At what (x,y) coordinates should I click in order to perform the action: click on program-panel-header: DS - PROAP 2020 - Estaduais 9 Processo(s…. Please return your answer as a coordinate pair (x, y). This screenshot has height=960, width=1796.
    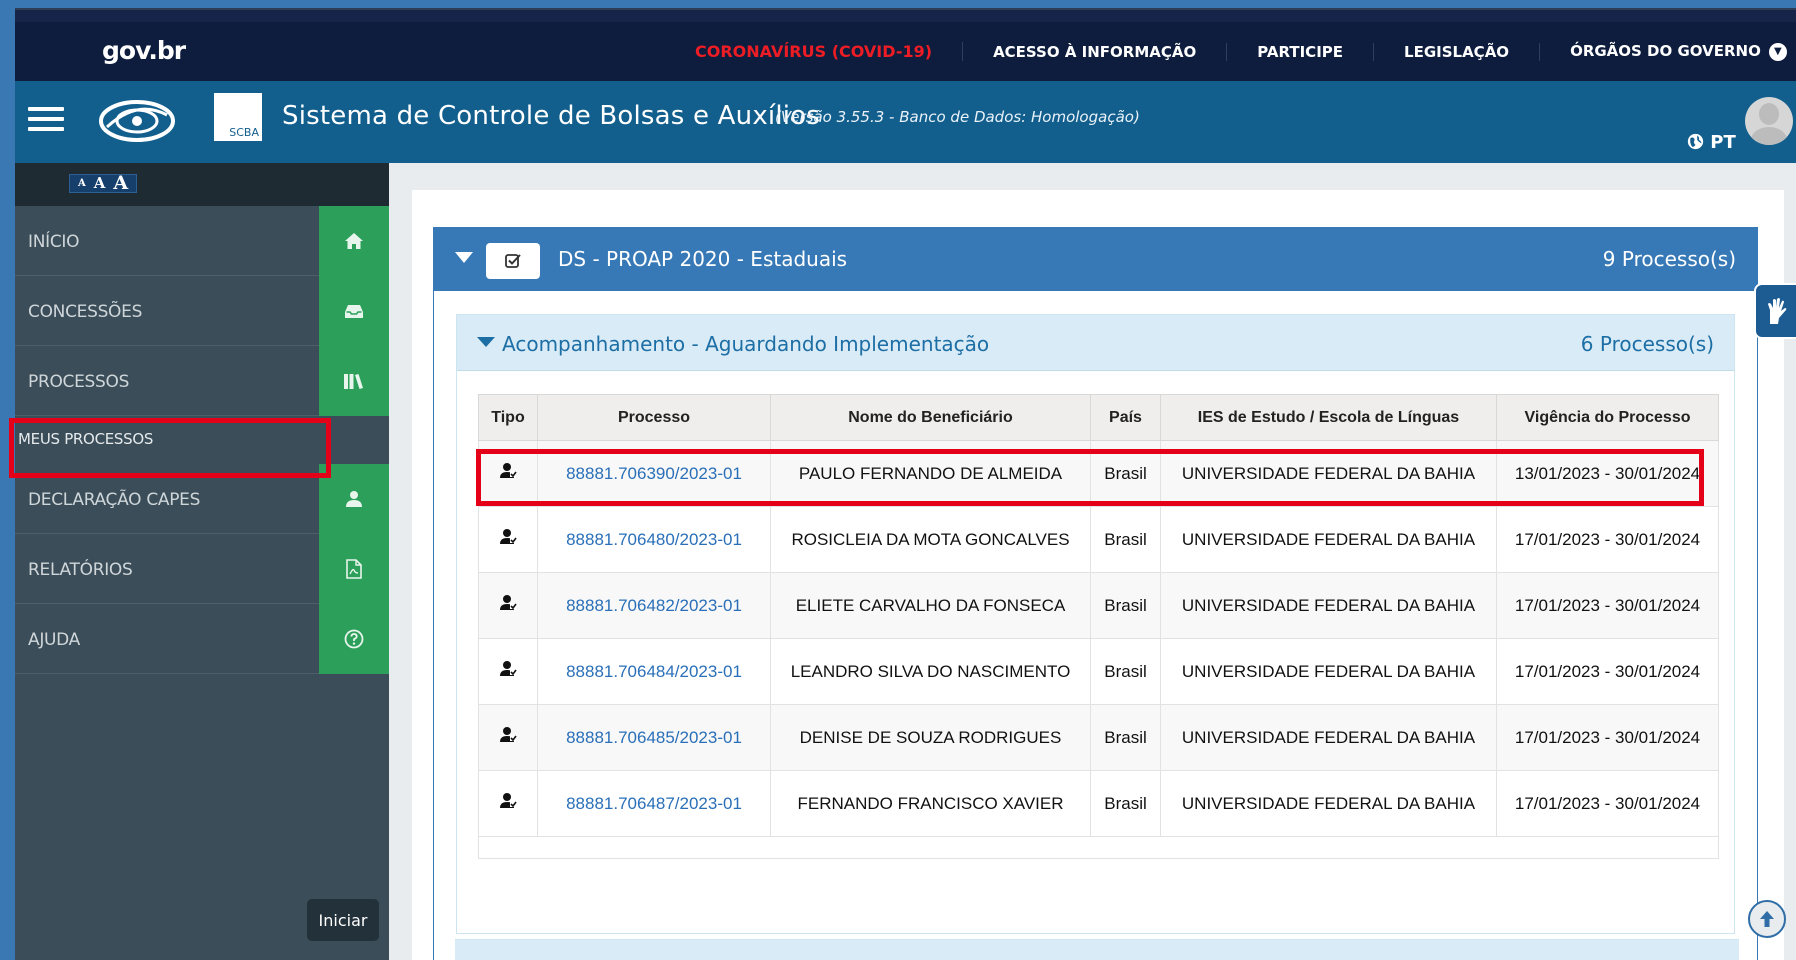
    Looking at the image, I should click on (1095, 259).